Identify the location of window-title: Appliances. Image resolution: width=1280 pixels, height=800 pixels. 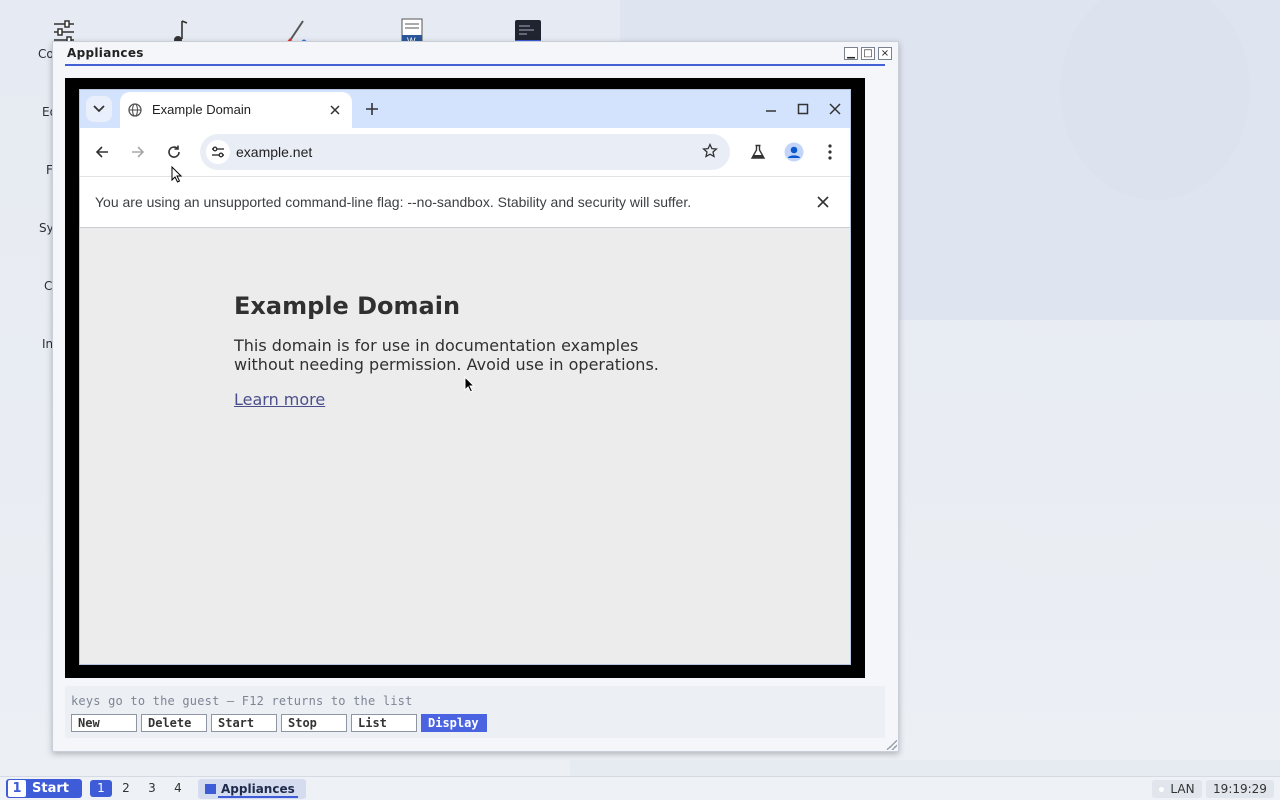
(105, 53).